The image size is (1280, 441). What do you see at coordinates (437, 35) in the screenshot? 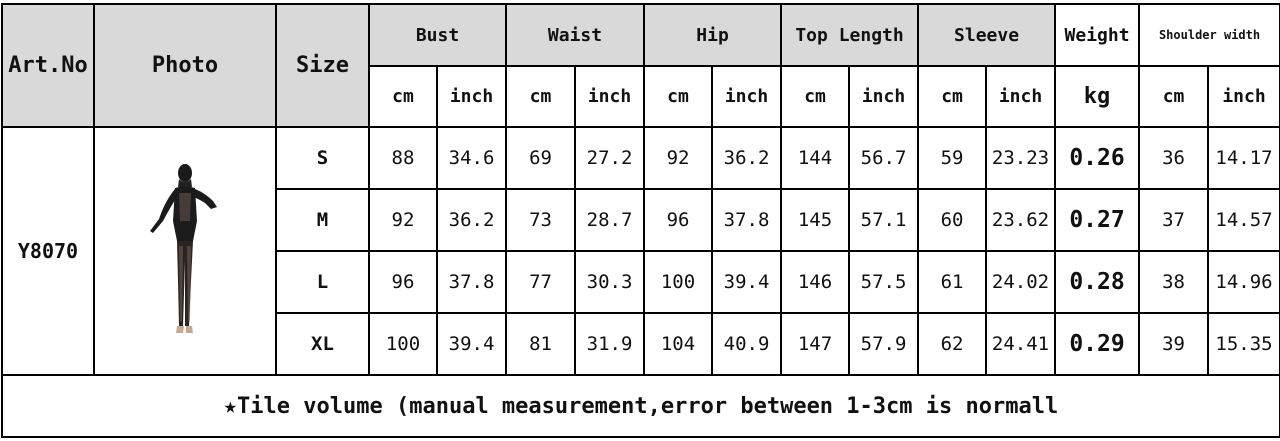
I see `header-bust: Bust` at bounding box center [437, 35].